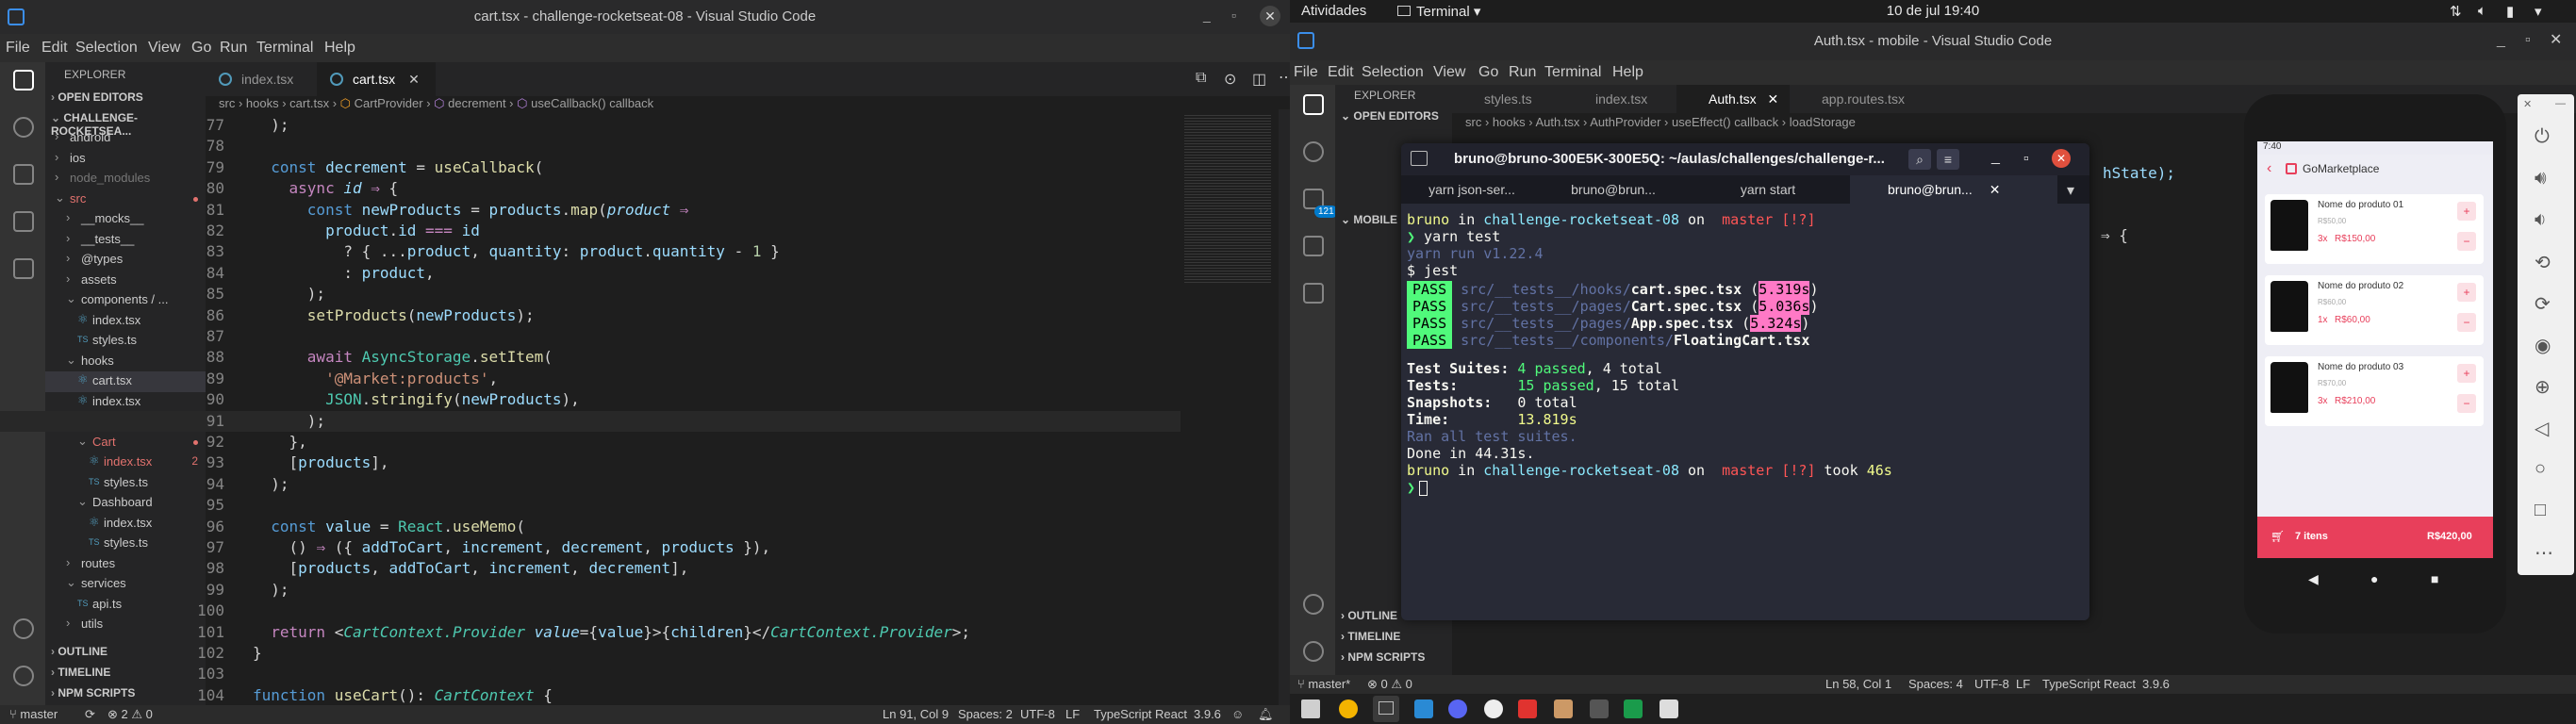 The height and width of the screenshot is (724, 2576). What do you see at coordinates (1919, 159) in the screenshot?
I see `terminal-search-icon: ⌕` at bounding box center [1919, 159].